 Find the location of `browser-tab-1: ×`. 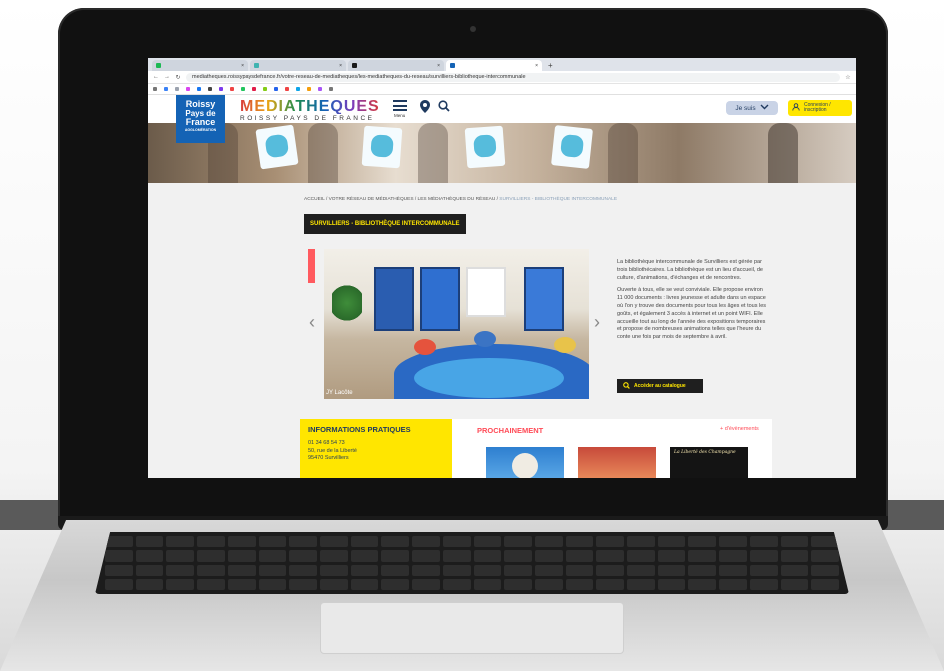

browser-tab-1: × is located at coordinates (200, 65).